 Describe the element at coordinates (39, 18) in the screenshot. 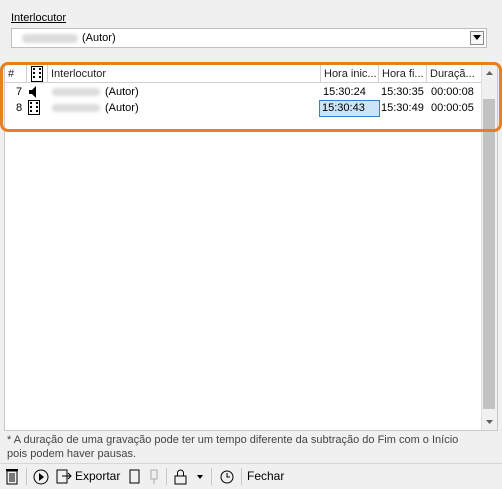

I see `interlocutor-label: Interlocutor` at that location.